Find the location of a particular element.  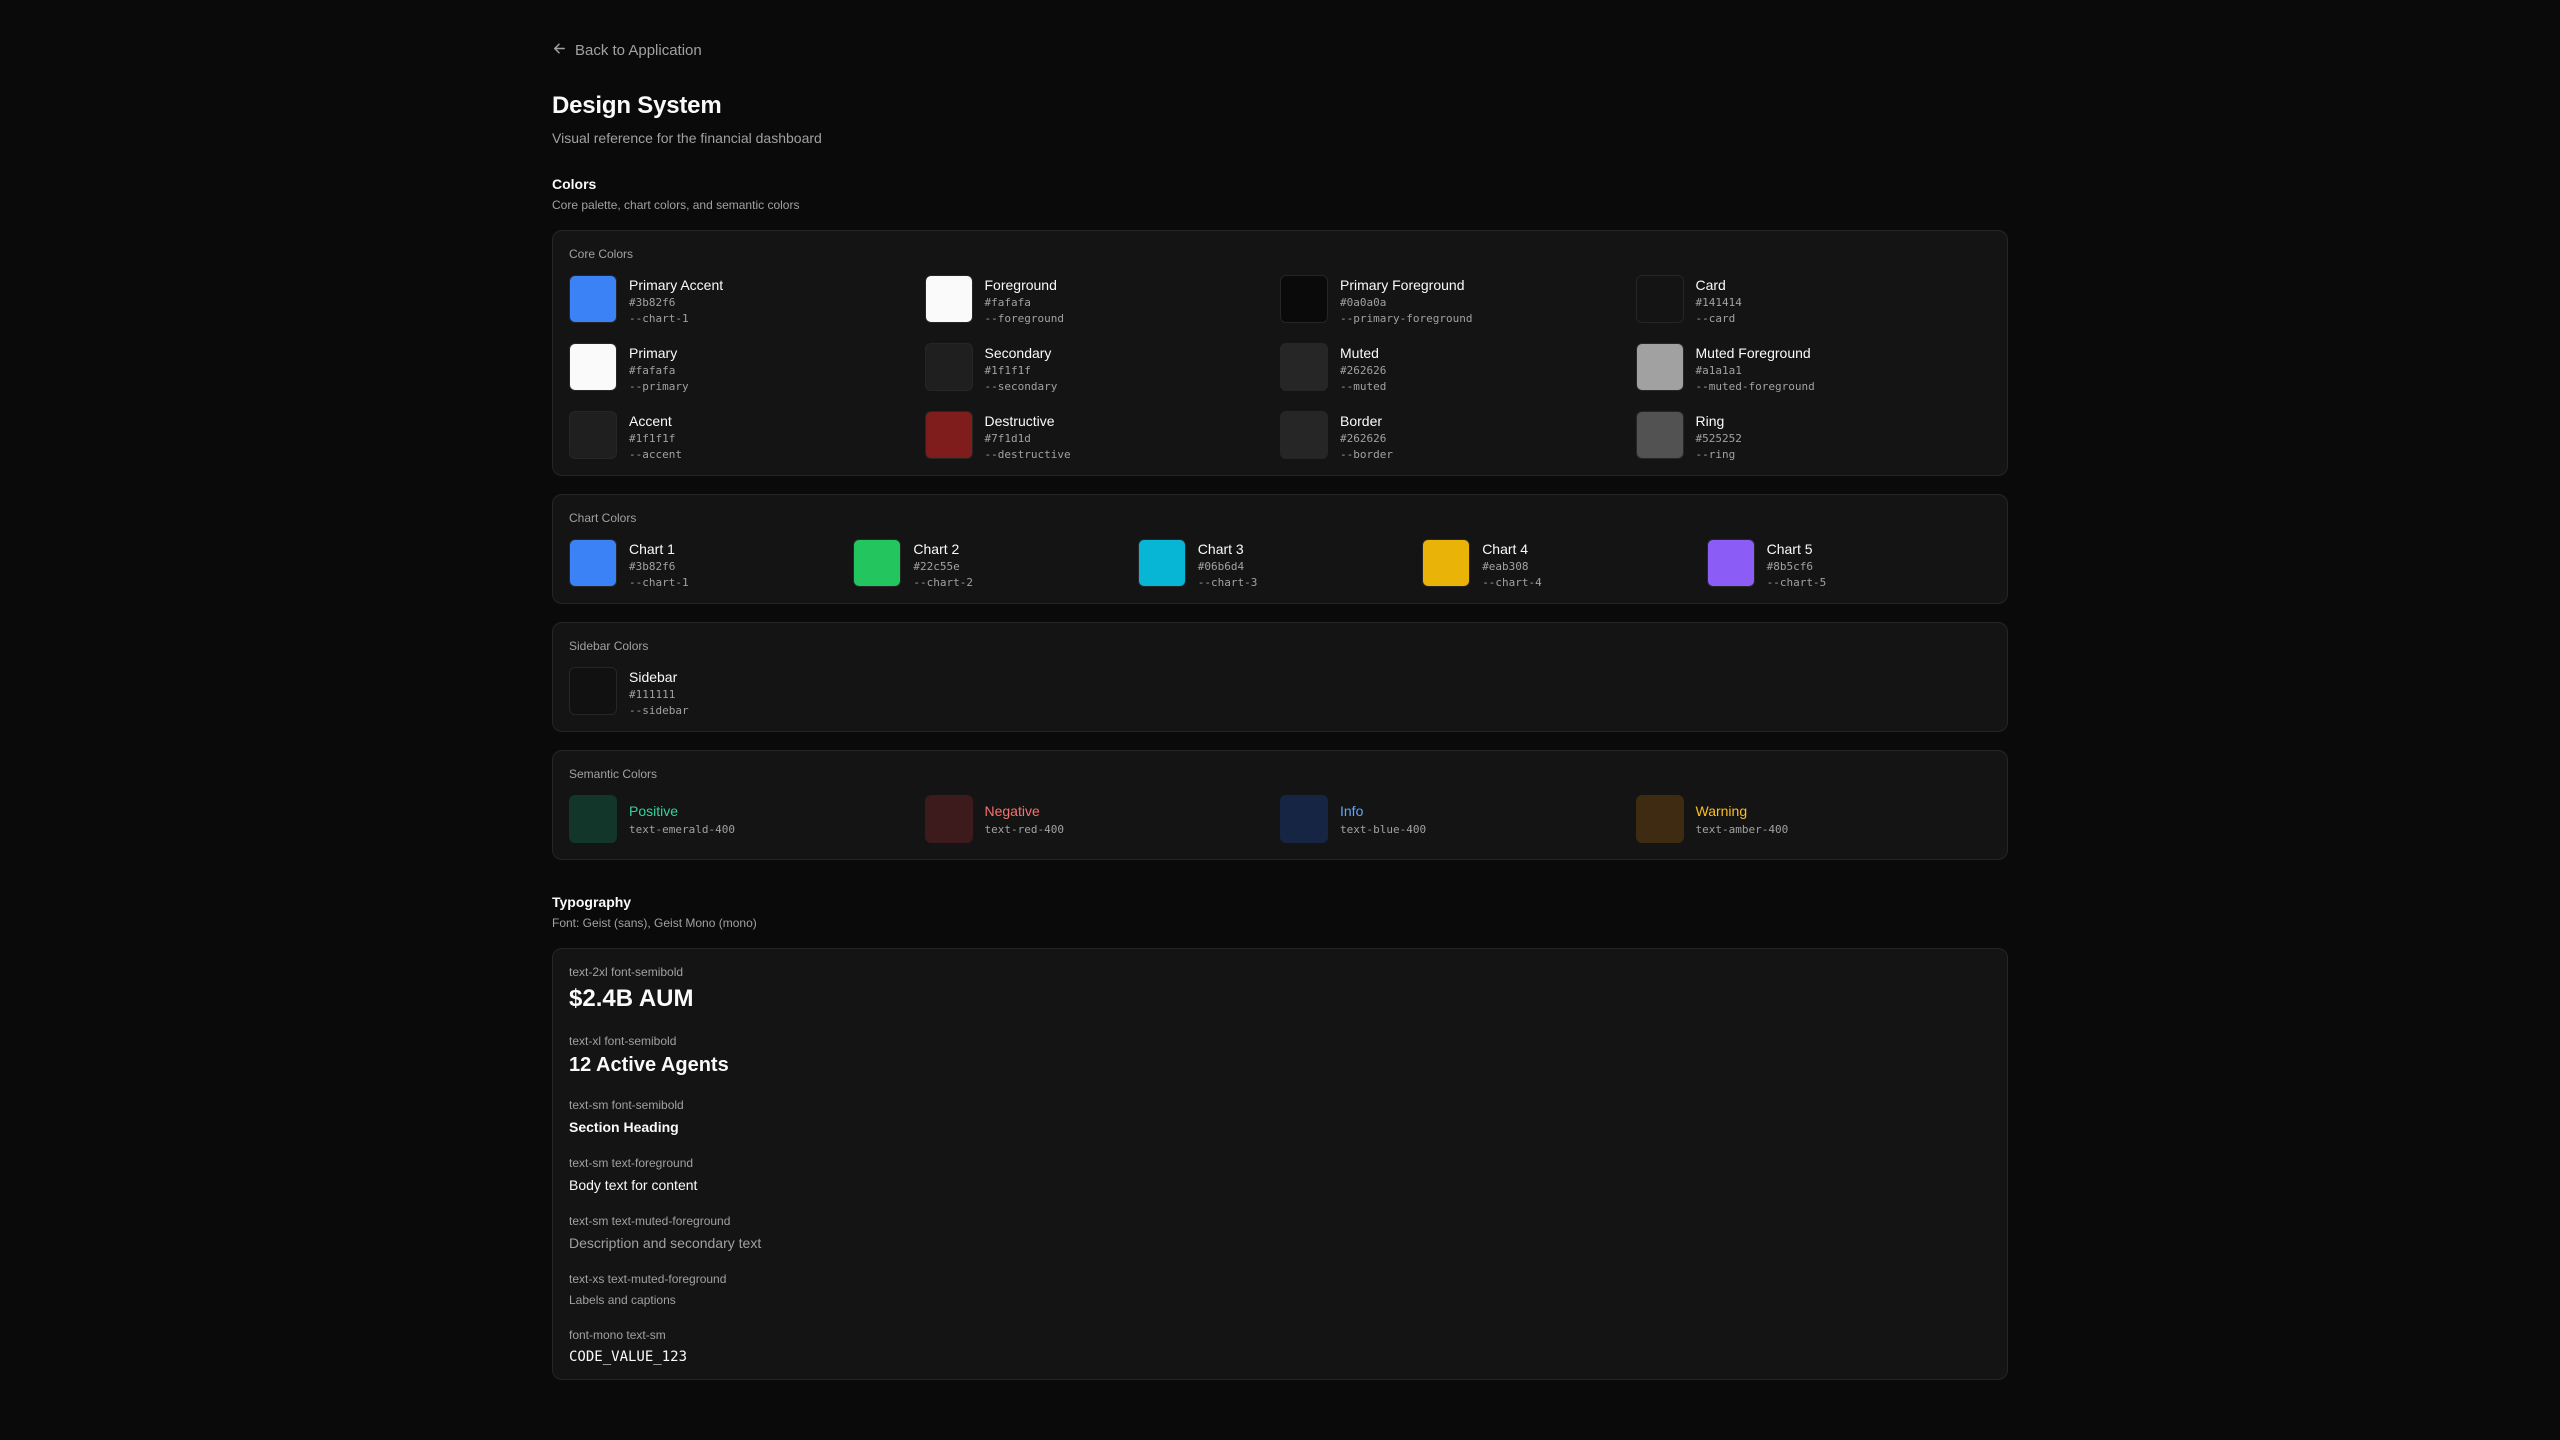

swatch-variable: --chart-2 is located at coordinates (943, 582).